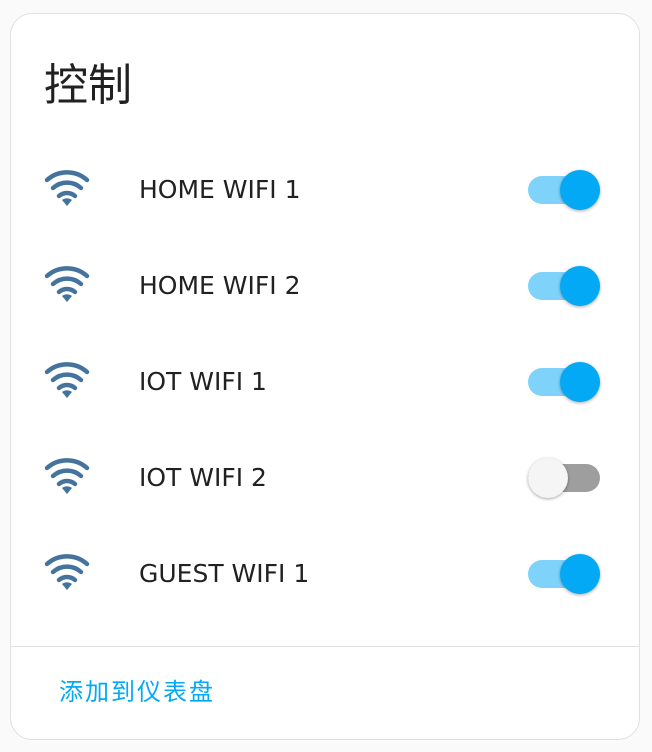 The width and height of the screenshot is (652, 752). Describe the element at coordinates (203, 382) in the screenshot. I see `entity-label: IOT WIFI 1` at that location.